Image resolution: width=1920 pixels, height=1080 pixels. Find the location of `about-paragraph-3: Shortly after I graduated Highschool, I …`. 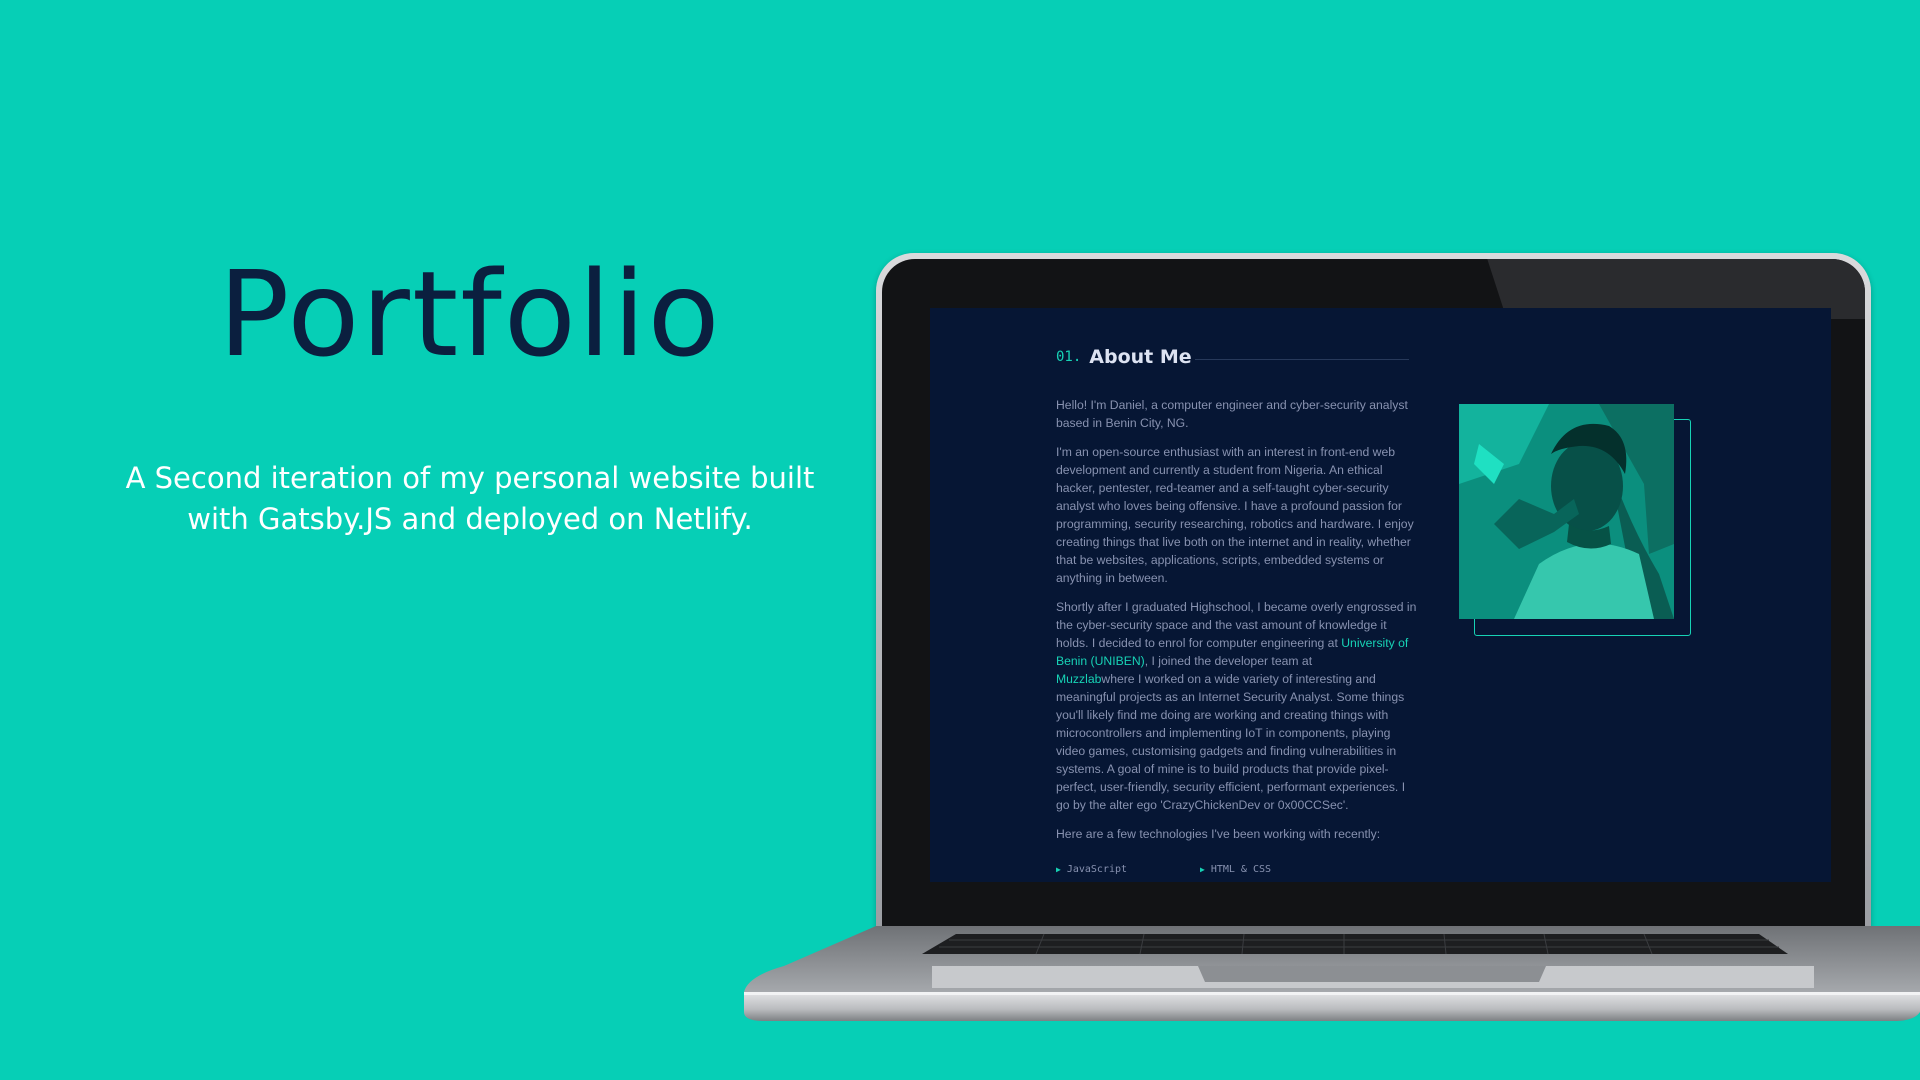

about-paragraph-3: Shortly after I graduated Highschool, I … is located at coordinates (1238, 706).